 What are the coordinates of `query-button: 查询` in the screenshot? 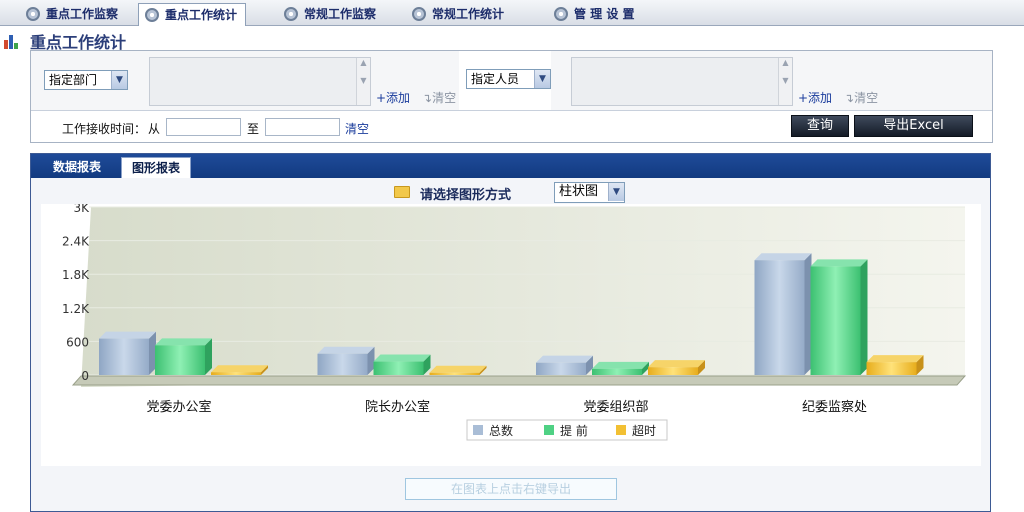 It's located at (820, 126).